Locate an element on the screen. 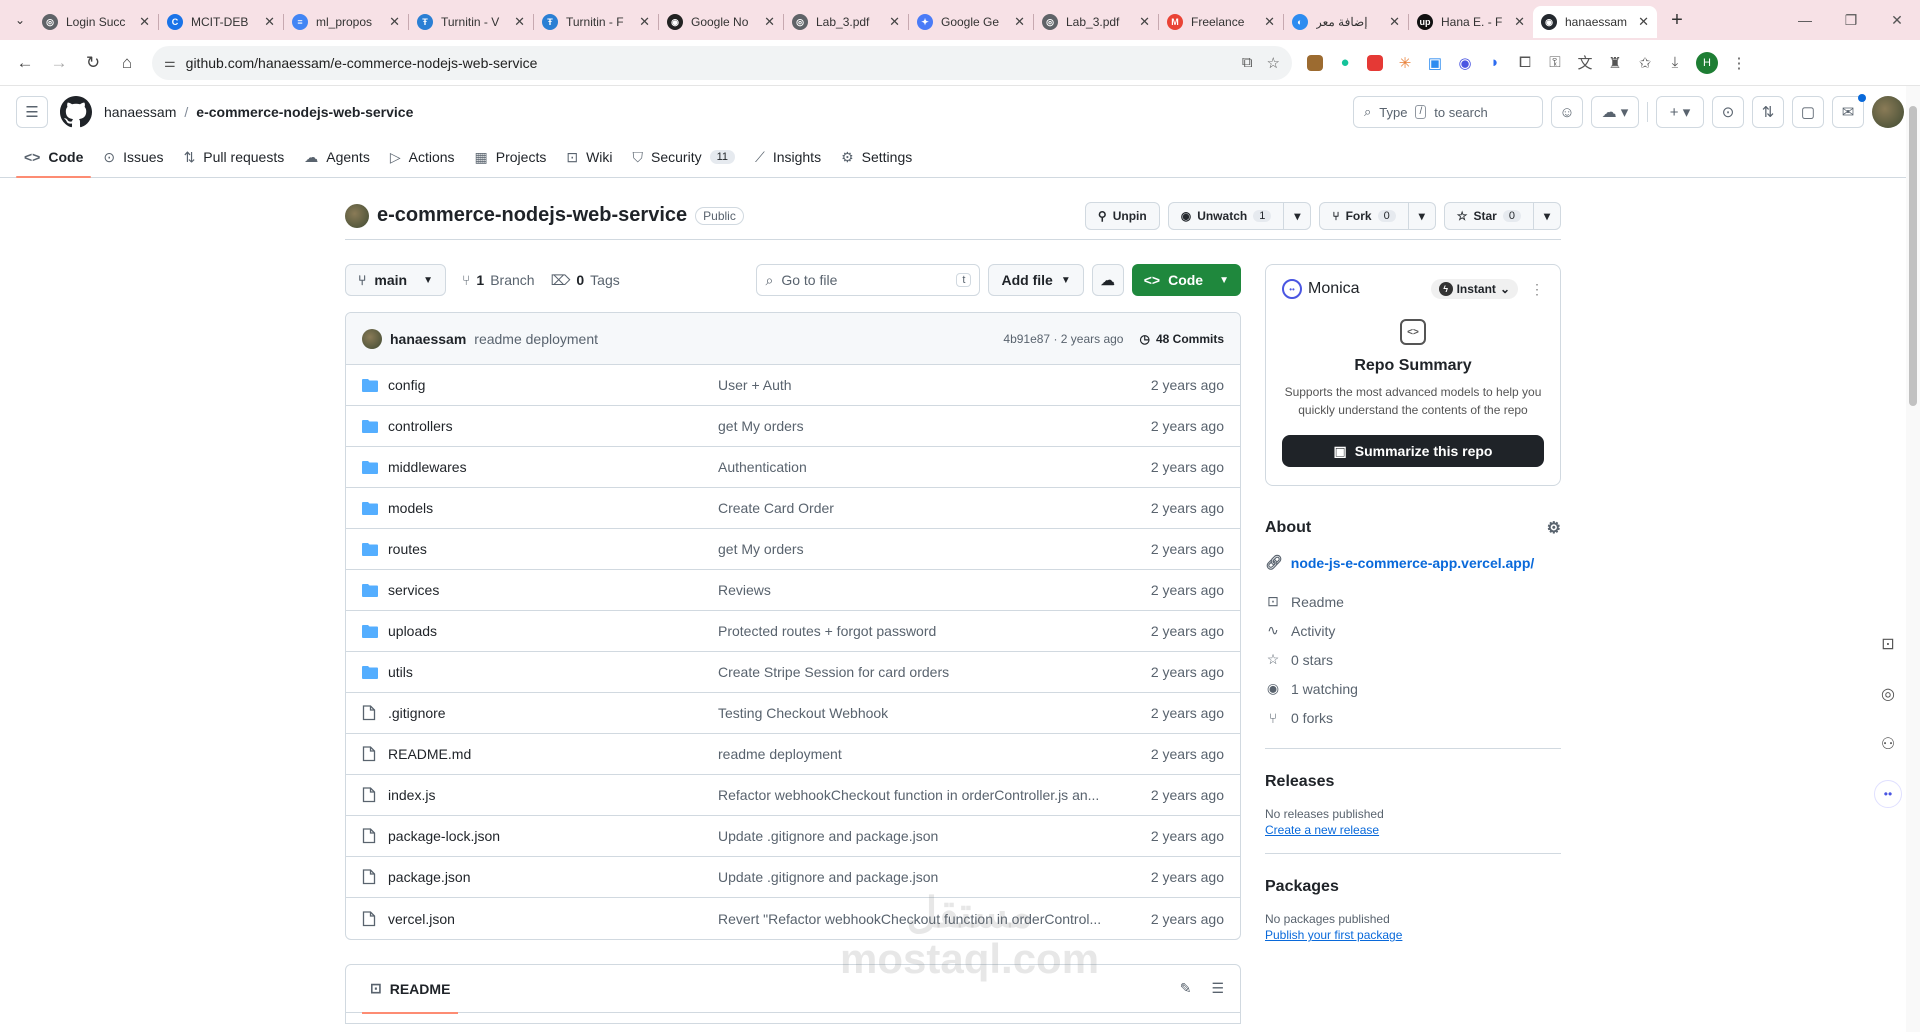 The width and height of the screenshot is (1920, 1032). about-item-0-stars: ☆ 0 stars is located at coordinates (1413, 659).